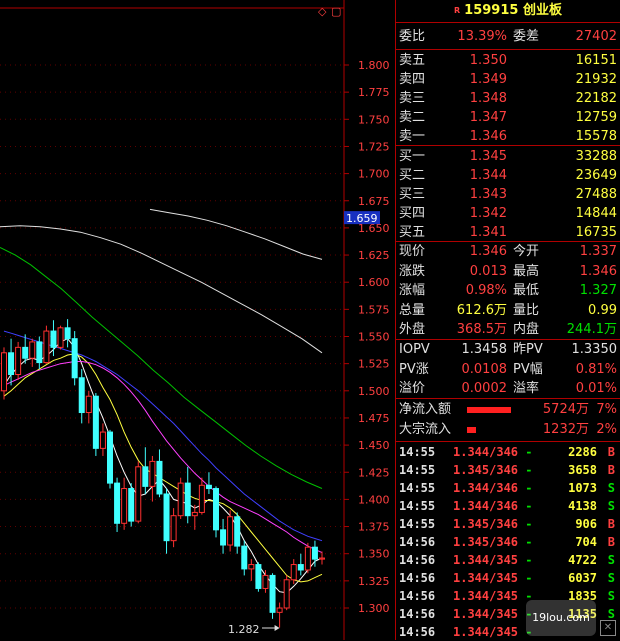 The image size is (620, 641). I want to click on tick-bid-ask: 1.344/345, so click(486, 596).